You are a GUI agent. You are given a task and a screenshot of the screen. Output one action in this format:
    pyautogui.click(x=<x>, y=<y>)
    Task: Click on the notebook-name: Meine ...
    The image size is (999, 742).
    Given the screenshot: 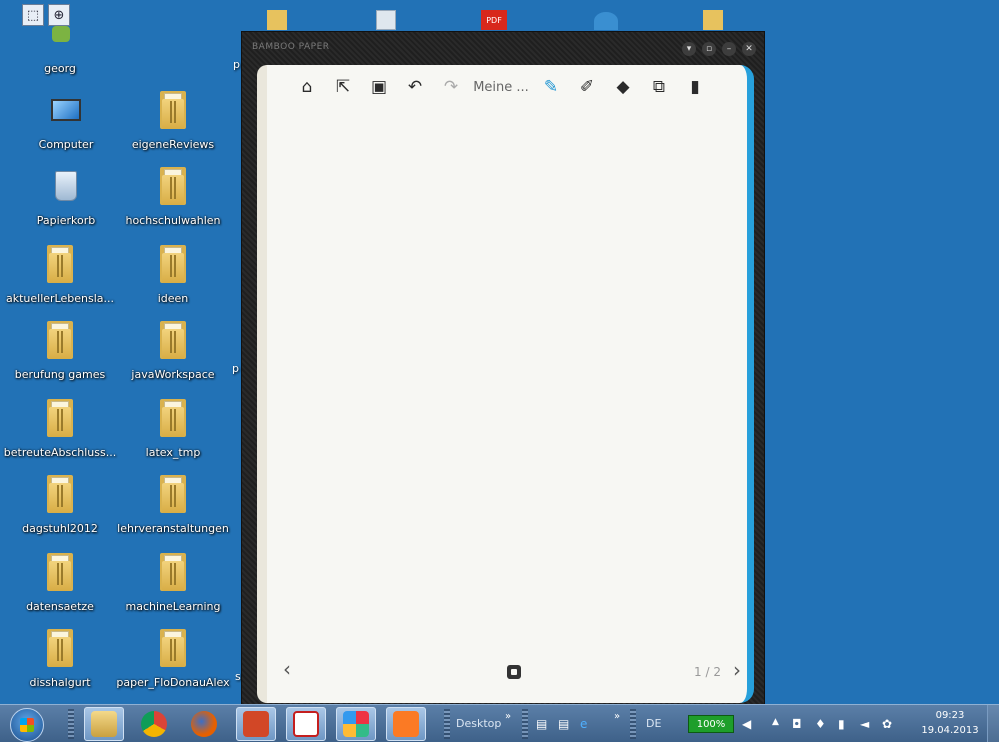 What is the action you would take?
    pyautogui.click(x=501, y=87)
    